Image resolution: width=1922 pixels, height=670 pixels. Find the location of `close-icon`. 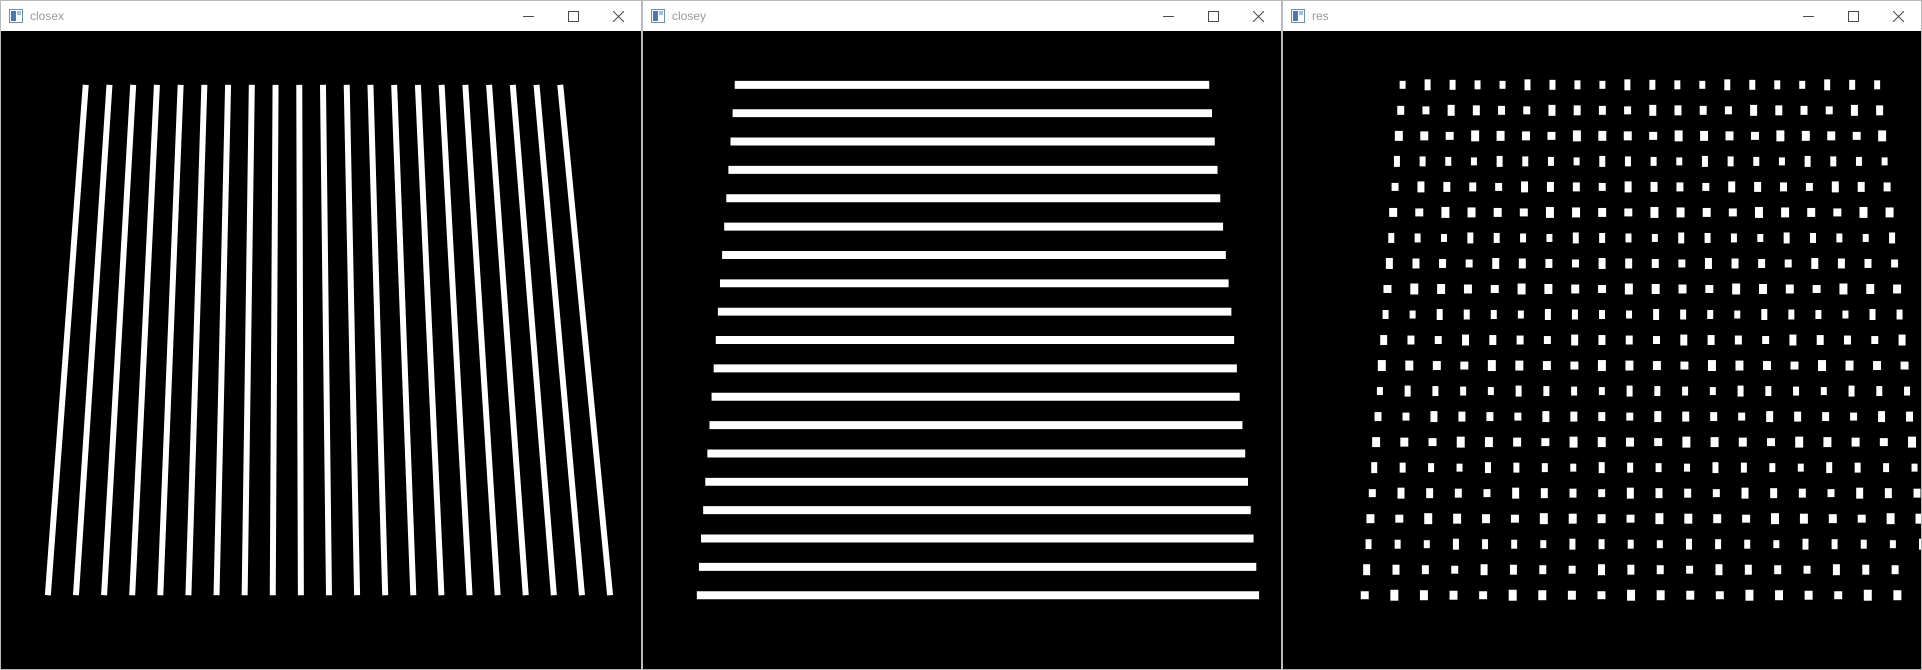

close-icon is located at coordinates (618, 16).